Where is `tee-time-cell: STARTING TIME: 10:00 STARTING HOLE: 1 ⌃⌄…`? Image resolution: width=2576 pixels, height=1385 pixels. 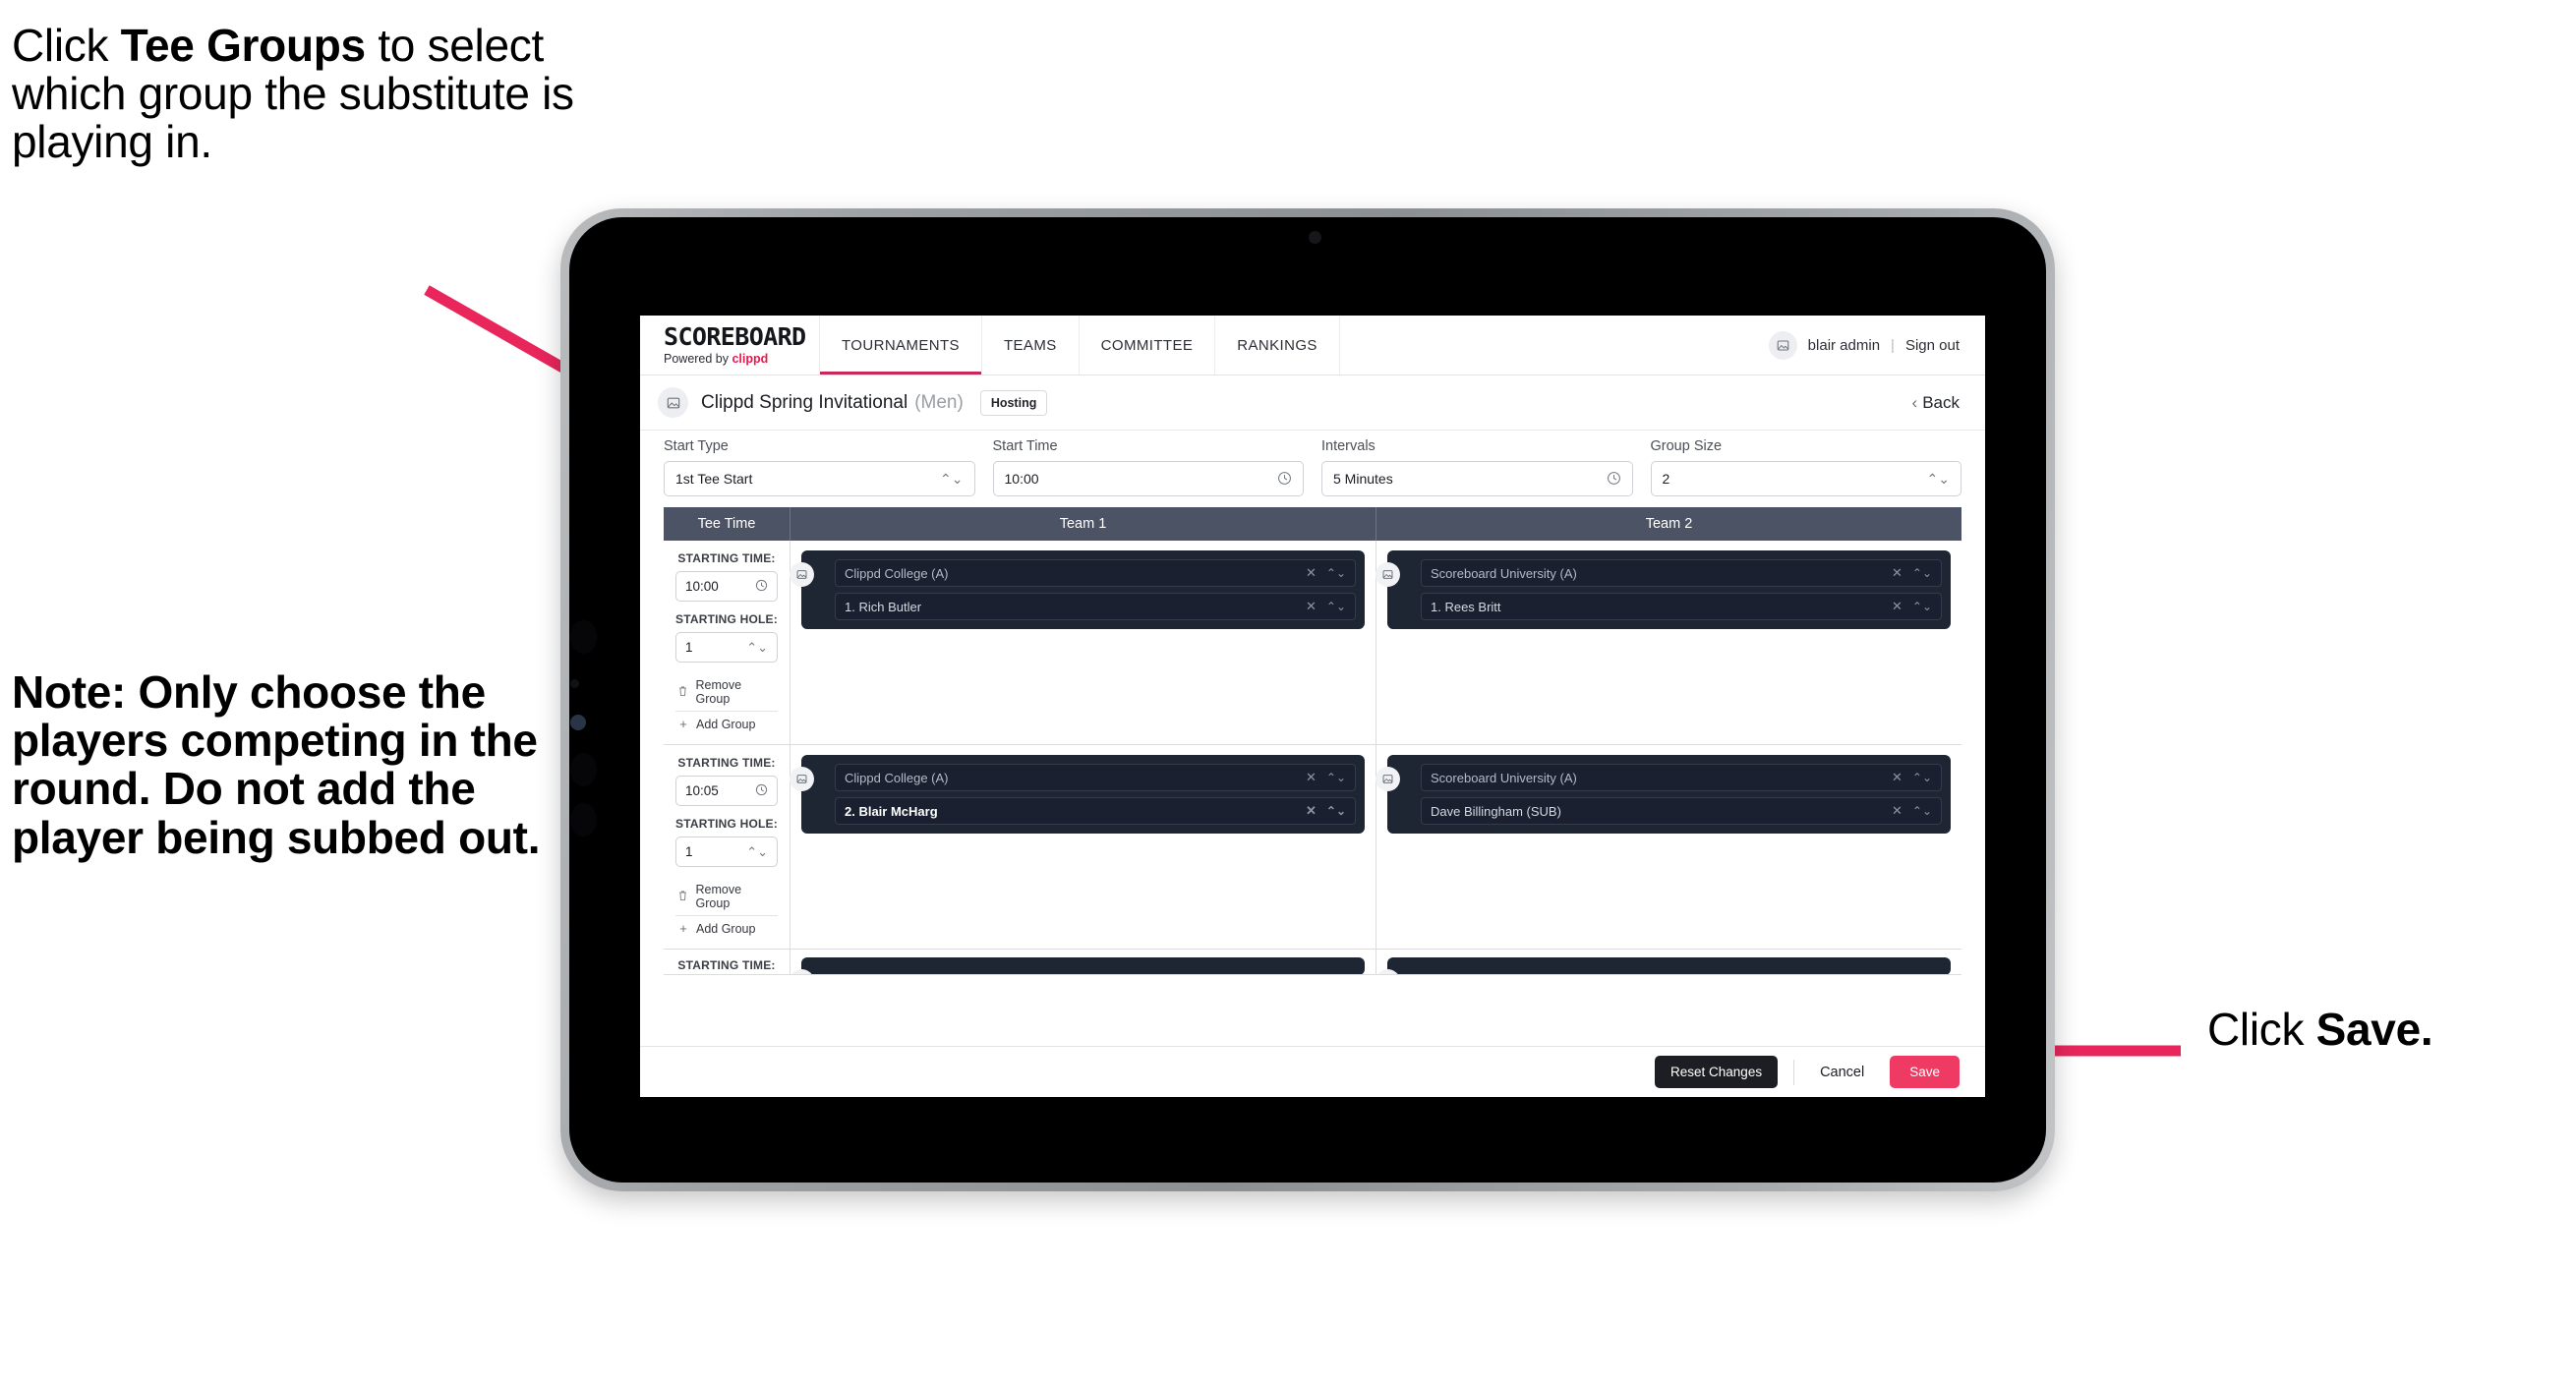 tee-time-cell: STARTING TIME: 10:00 STARTING HOLE: 1 ⌃⌄… is located at coordinates (727, 642).